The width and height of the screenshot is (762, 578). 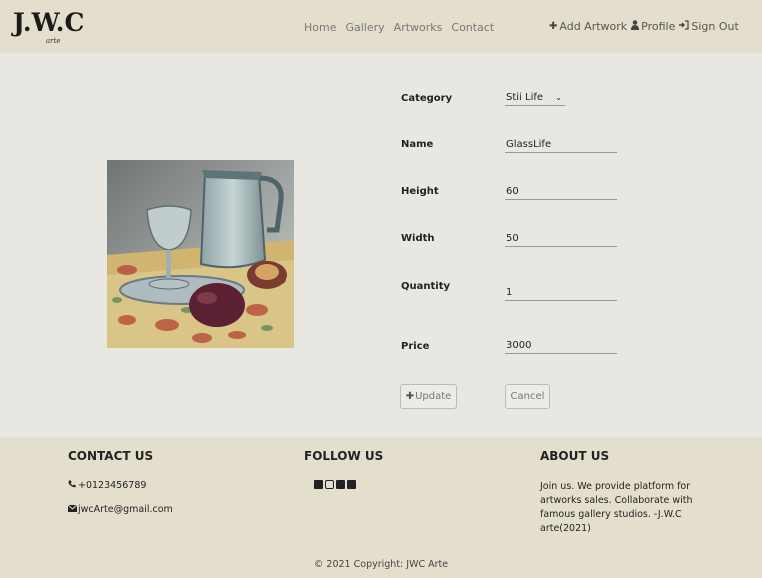 What do you see at coordinates (72, 485) in the screenshot?
I see `phone-icon` at bounding box center [72, 485].